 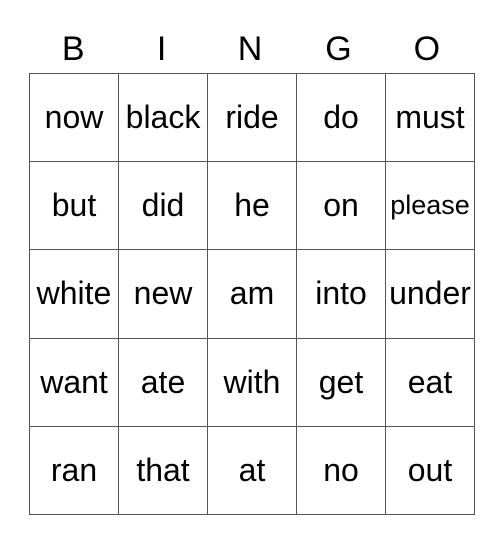 I want to click on header-letter-n: N, so click(x=250, y=49).